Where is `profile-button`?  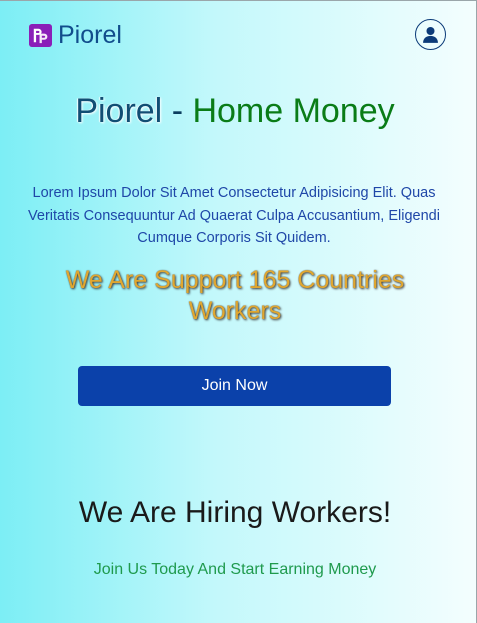
profile-button is located at coordinates (430, 34).